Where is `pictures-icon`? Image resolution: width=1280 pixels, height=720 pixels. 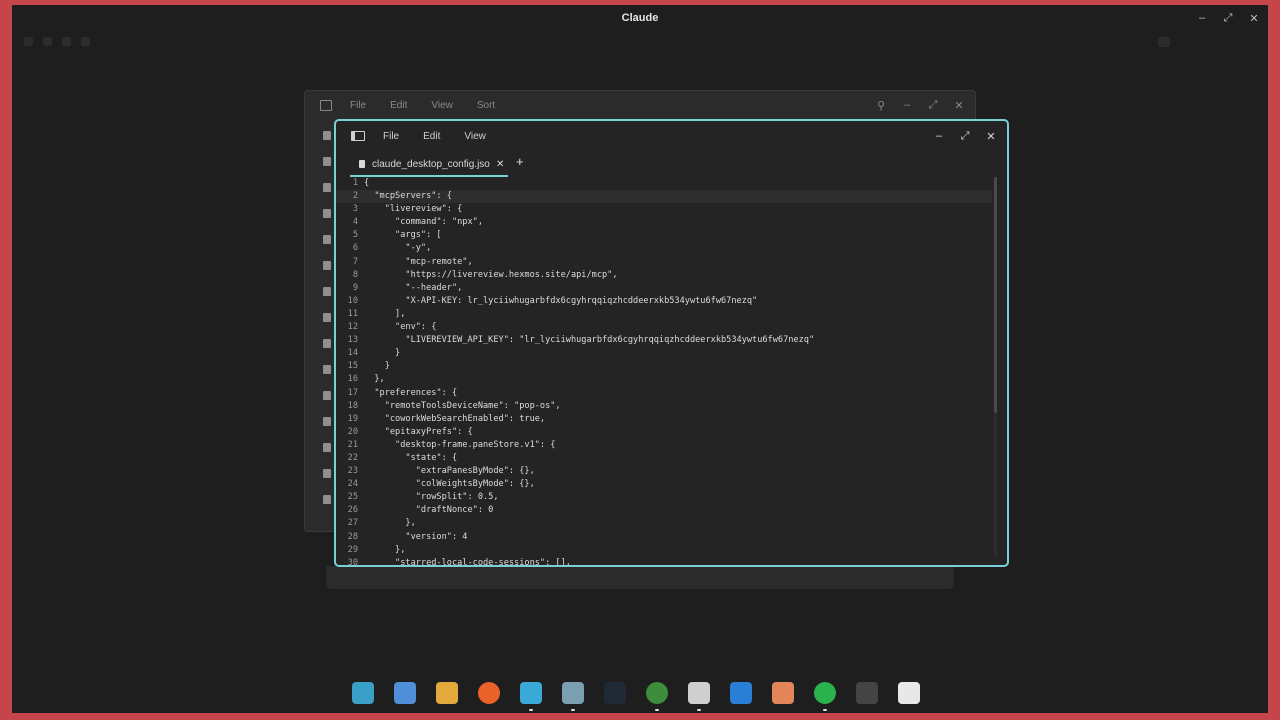
pictures-icon is located at coordinates (327, 265).